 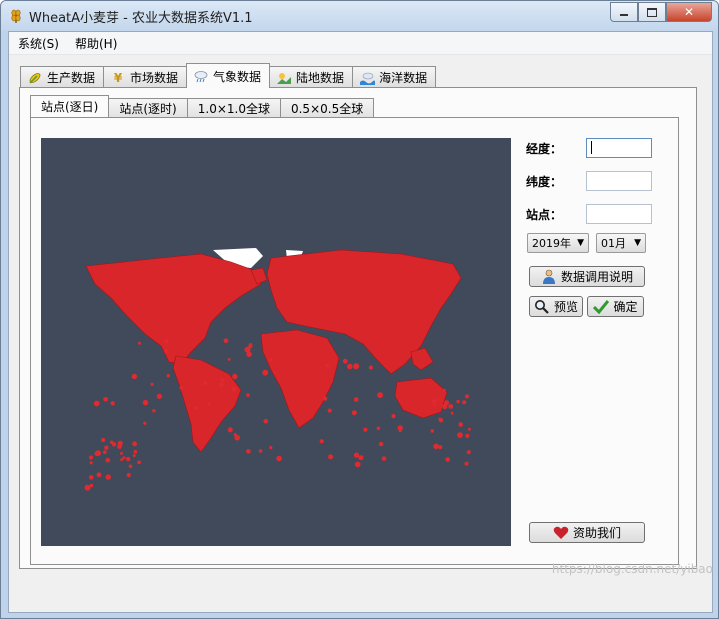 I want to click on corn-icon, so click(x=35, y=78).